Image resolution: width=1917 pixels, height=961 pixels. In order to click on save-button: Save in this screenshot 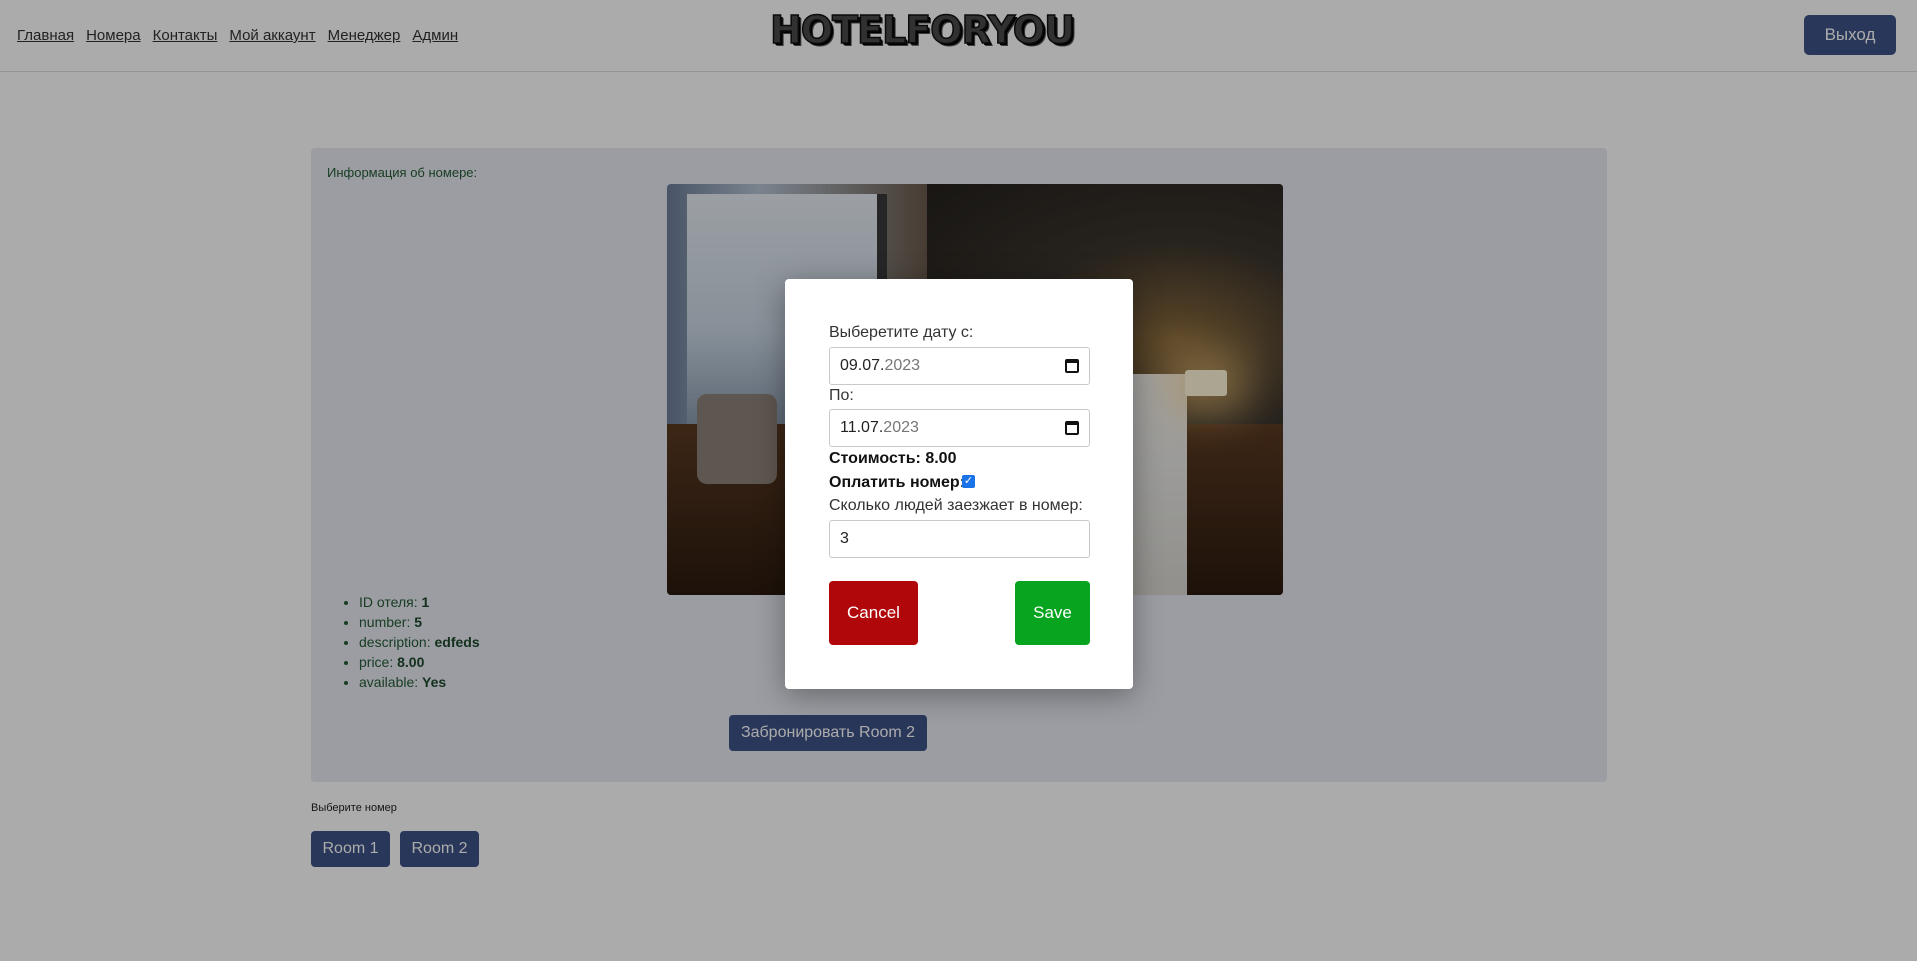, I will do `click(1052, 613)`.